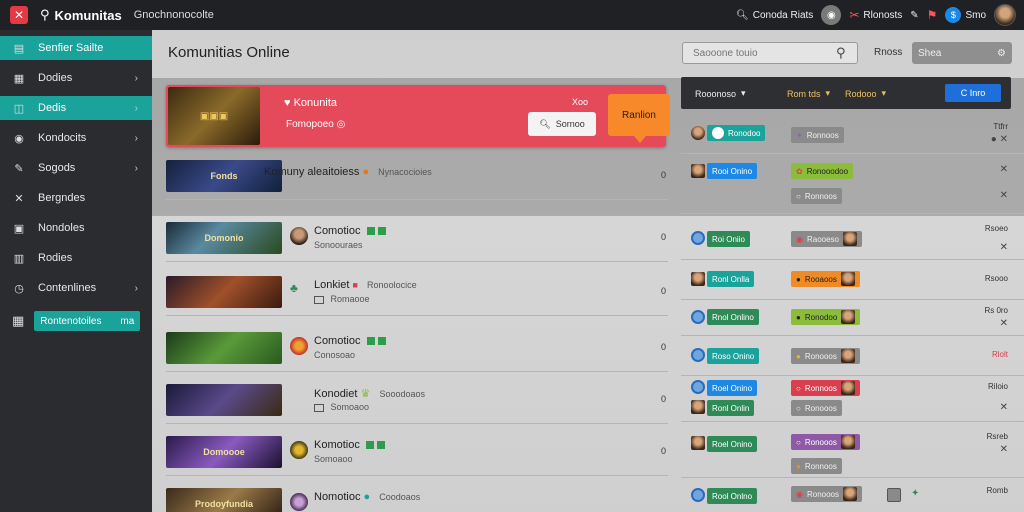  I want to click on search-icon: ⚲, so click(841, 53).